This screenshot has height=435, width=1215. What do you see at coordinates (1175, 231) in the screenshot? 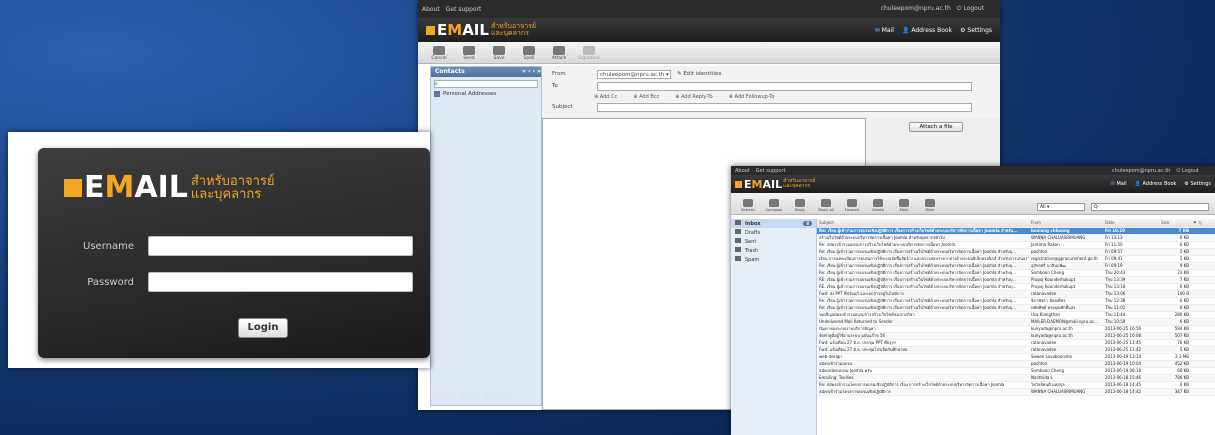
I see `message-size: 7 KB` at bounding box center [1175, 231].